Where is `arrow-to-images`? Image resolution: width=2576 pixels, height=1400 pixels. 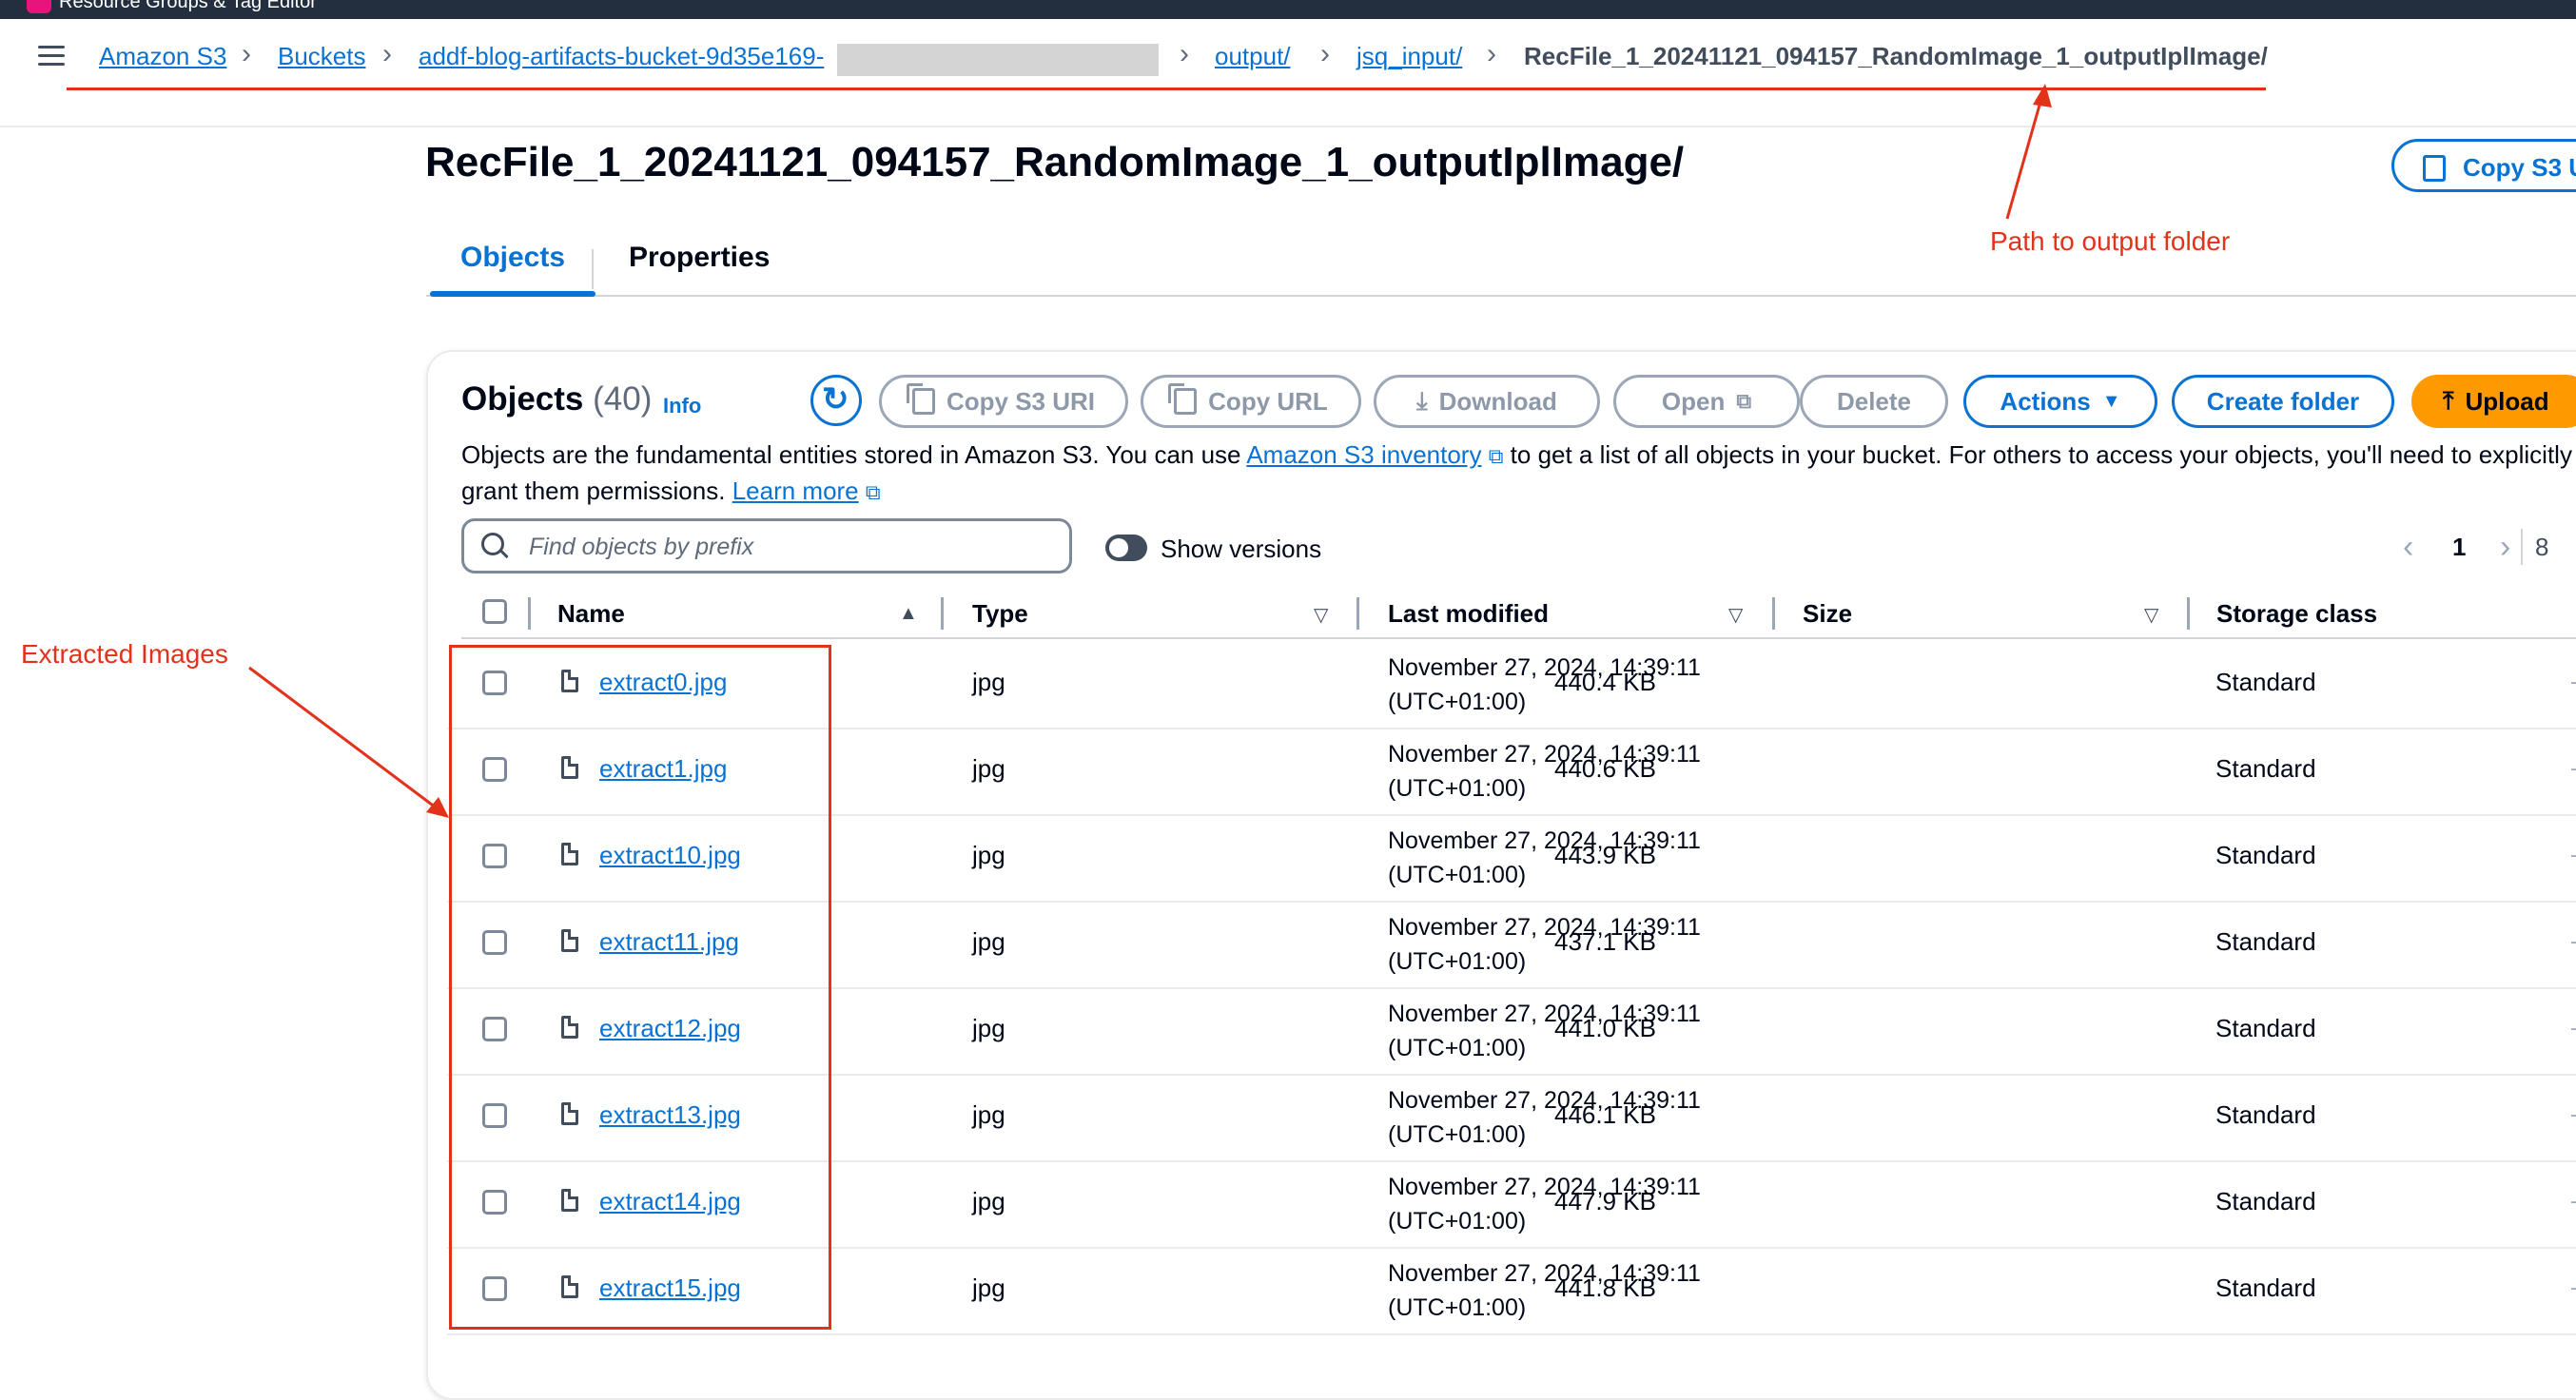
arrow-to-images is located at coordinates (348, 742).